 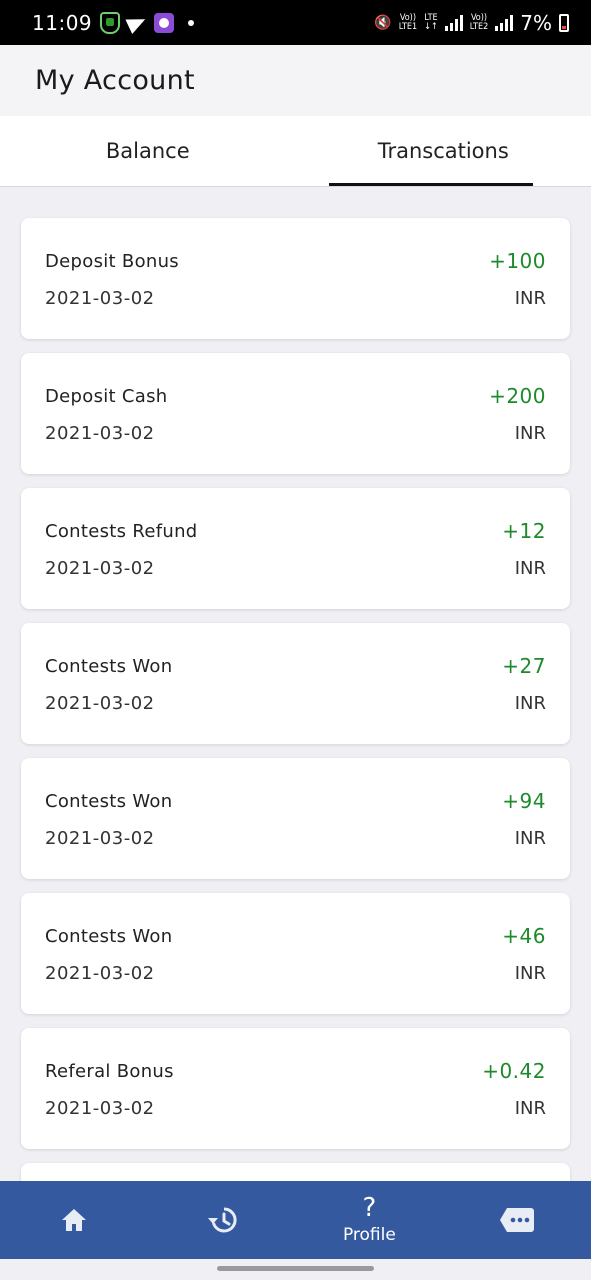 I want to click on transaction-card: Deposit Cash 2021-03-02 +200 INR, so click(x=295, y=413).